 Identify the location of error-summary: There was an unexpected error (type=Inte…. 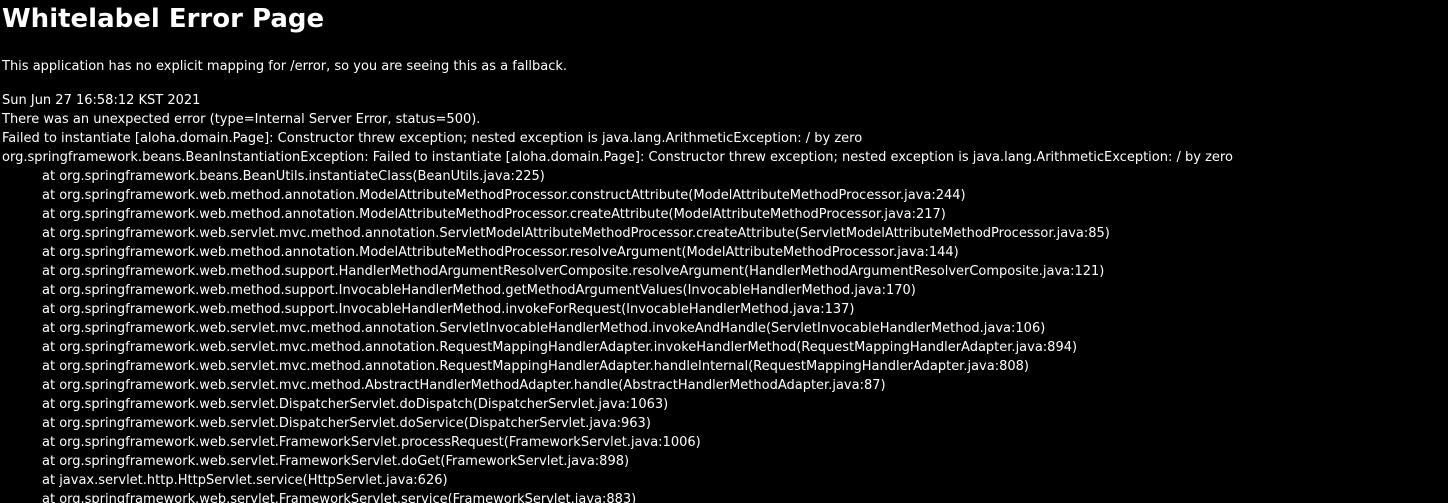
(241, 119).